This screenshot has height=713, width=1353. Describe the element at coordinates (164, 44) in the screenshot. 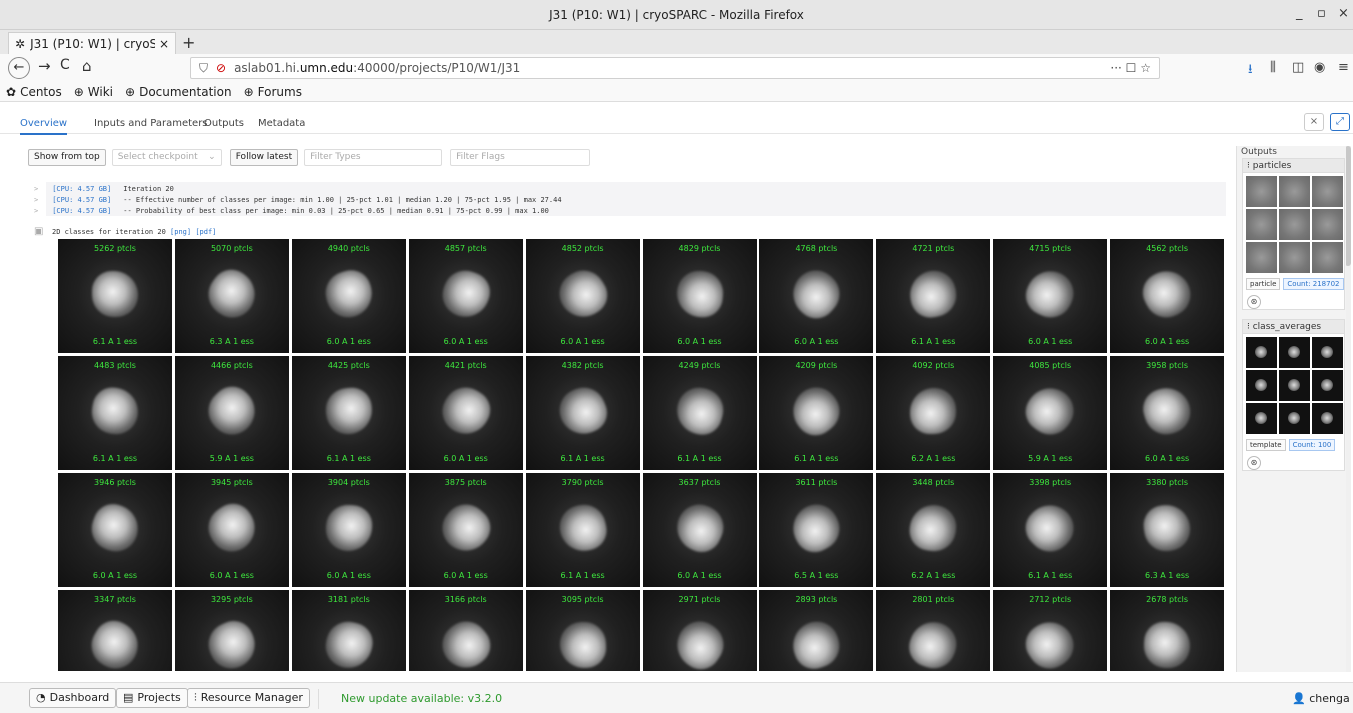

I see `close-tab-icon: ×` at that location.